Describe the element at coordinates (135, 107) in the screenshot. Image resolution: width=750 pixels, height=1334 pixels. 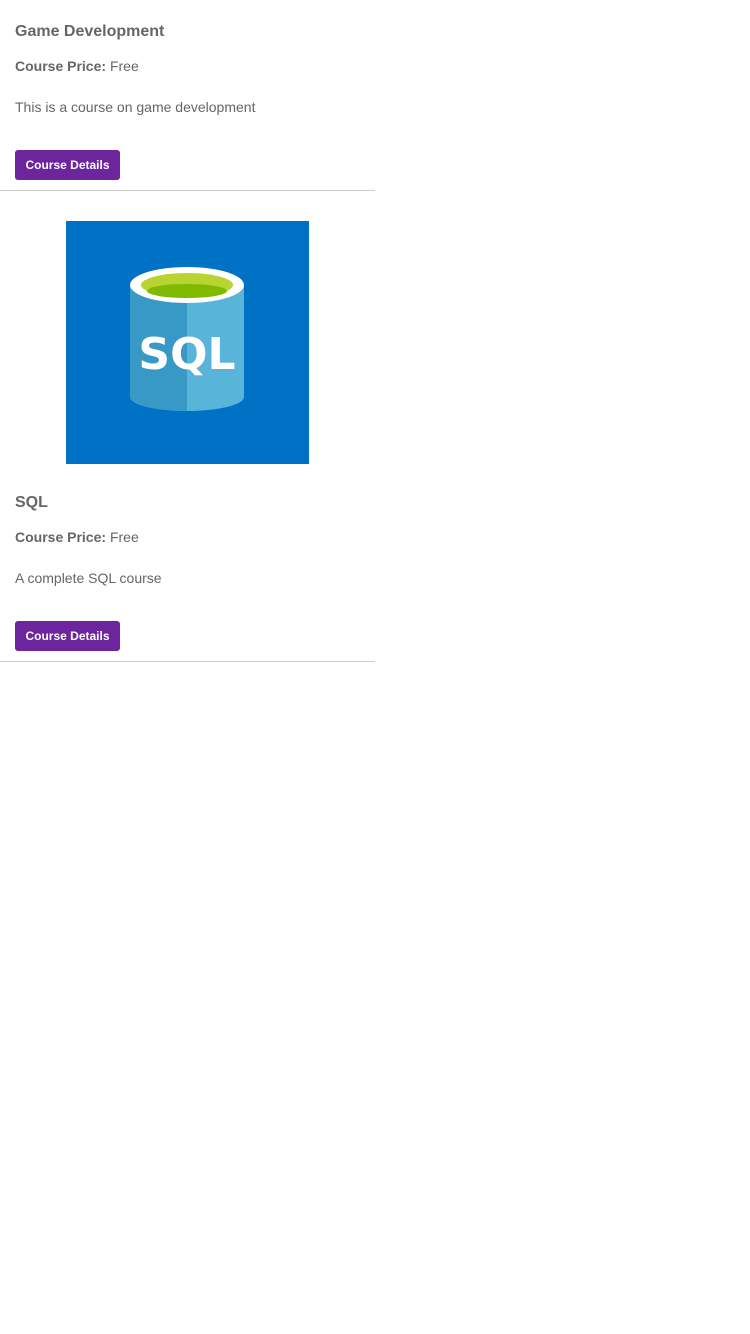
I see `course-description: This is a course on game development` at that location.